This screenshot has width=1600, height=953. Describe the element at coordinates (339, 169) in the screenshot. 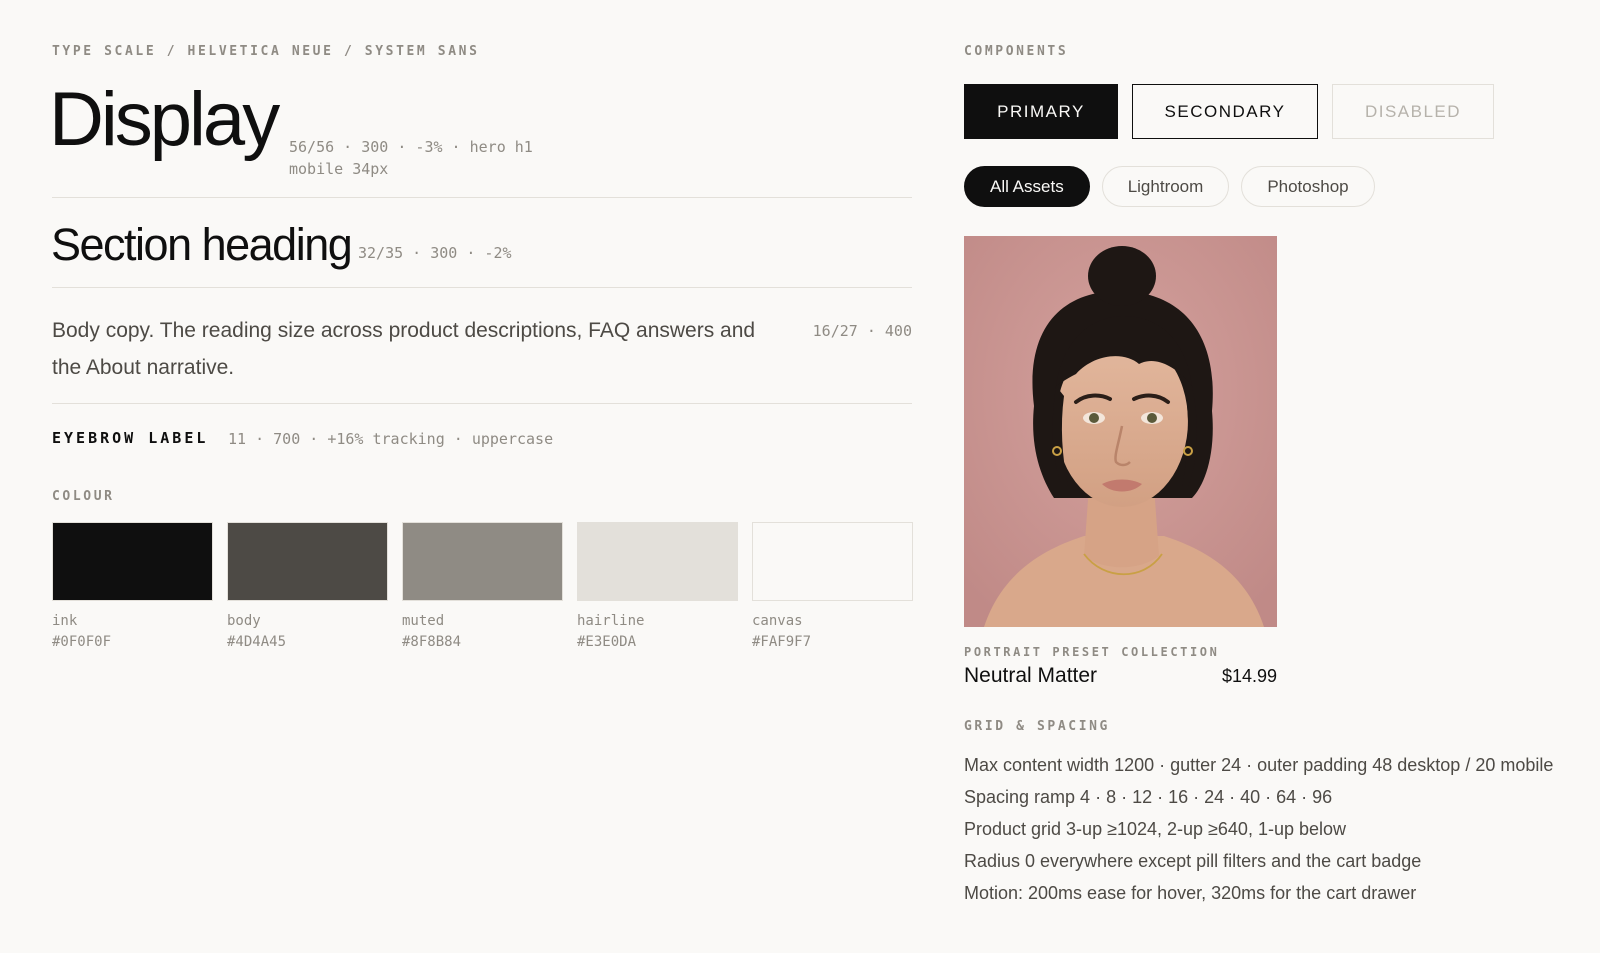

I see `display-meta-line2: mobile 34px` at that location.